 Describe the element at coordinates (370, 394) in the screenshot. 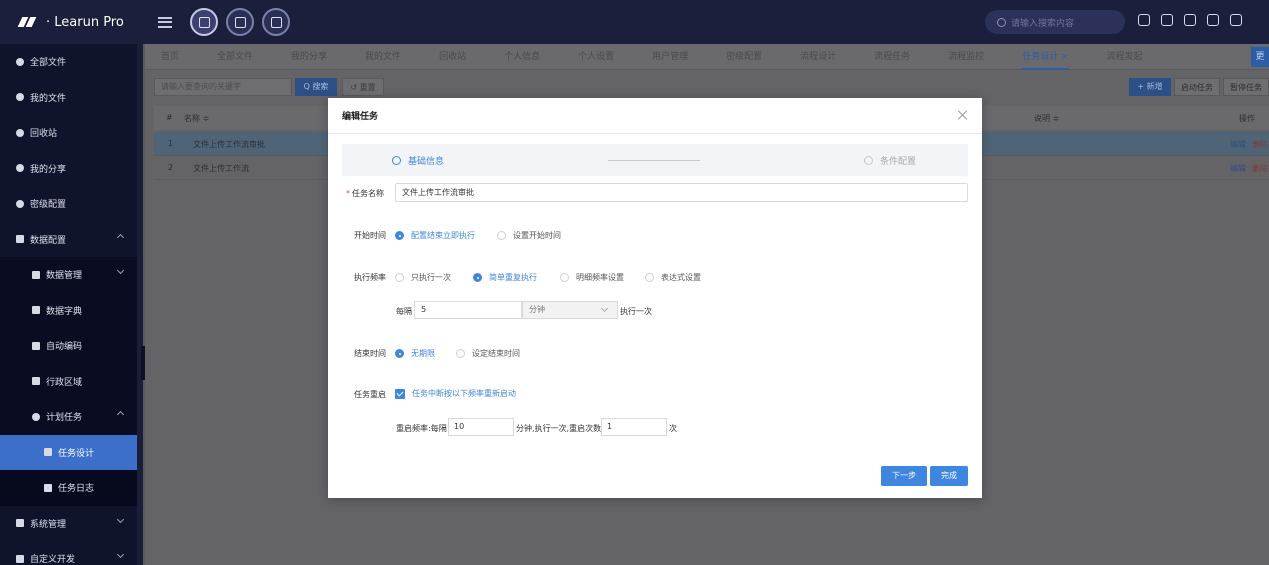

I see `restart-label: 任务重启` at that location.